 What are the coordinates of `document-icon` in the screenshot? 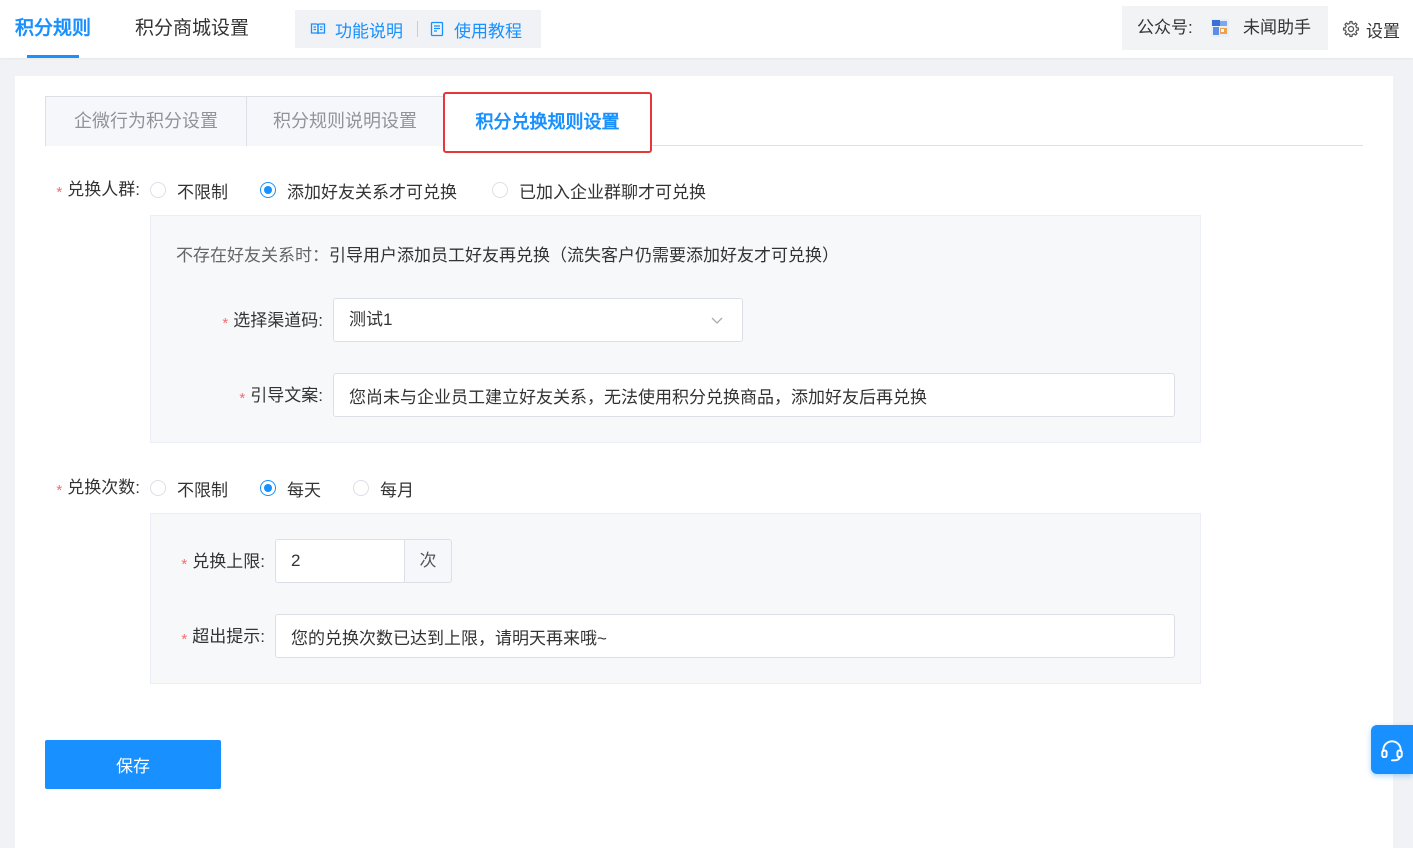 It's located at (437, 29).